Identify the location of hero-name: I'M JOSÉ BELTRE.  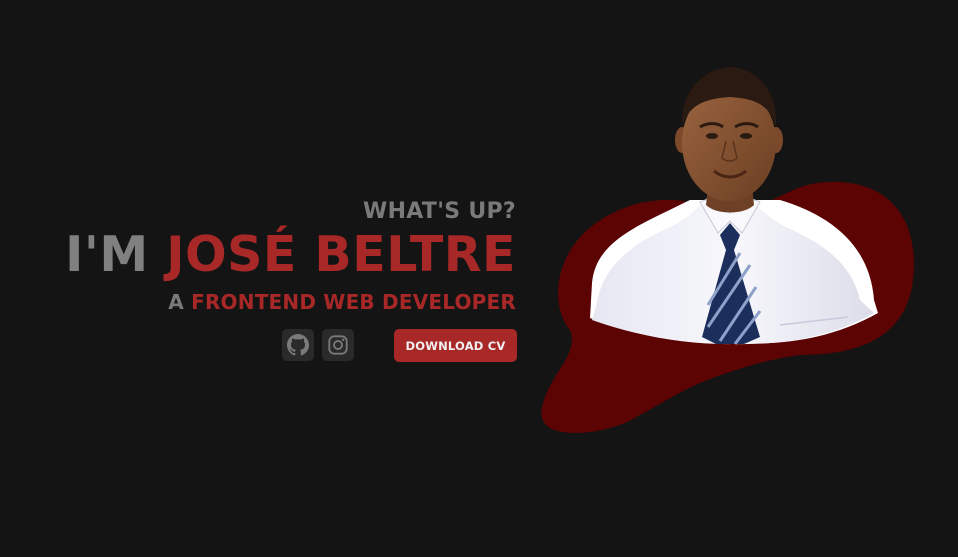
(290, 255).